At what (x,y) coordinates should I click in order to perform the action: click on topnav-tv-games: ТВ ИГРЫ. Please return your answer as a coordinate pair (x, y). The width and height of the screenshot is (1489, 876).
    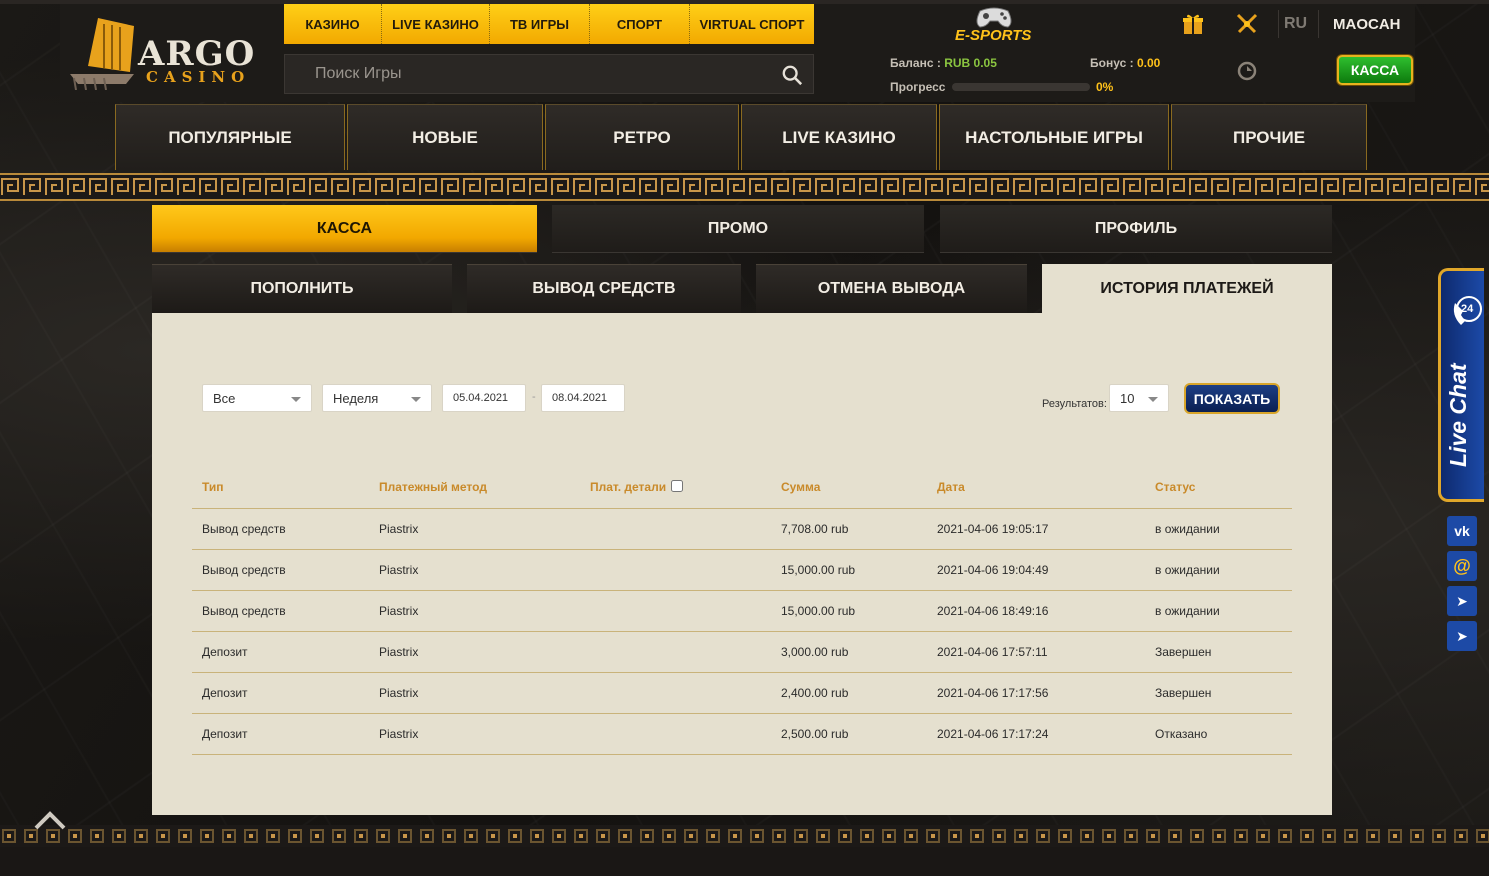
    Looking at the image, I should click on (540, 24).